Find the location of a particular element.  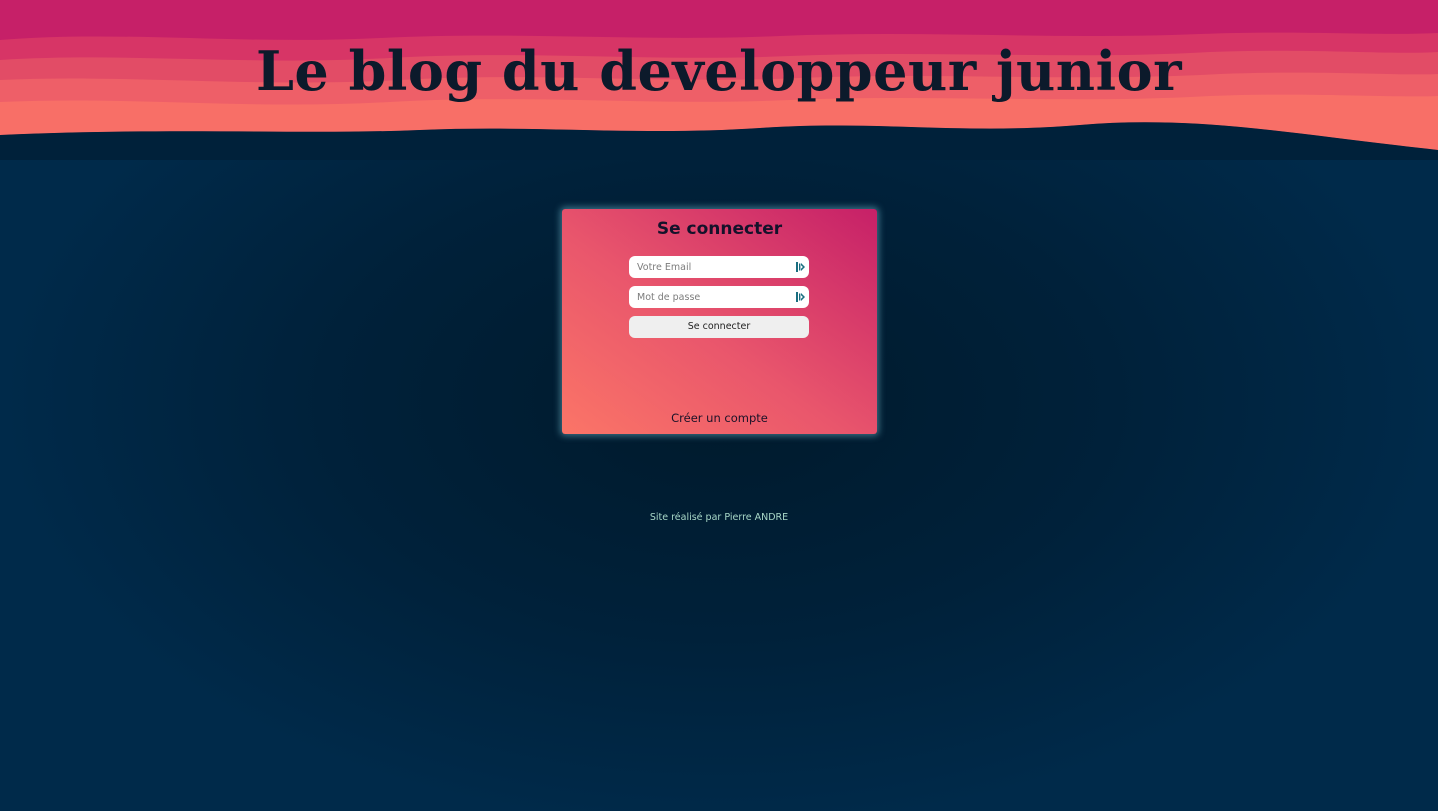

email-field is located at coordinates (719, 267).